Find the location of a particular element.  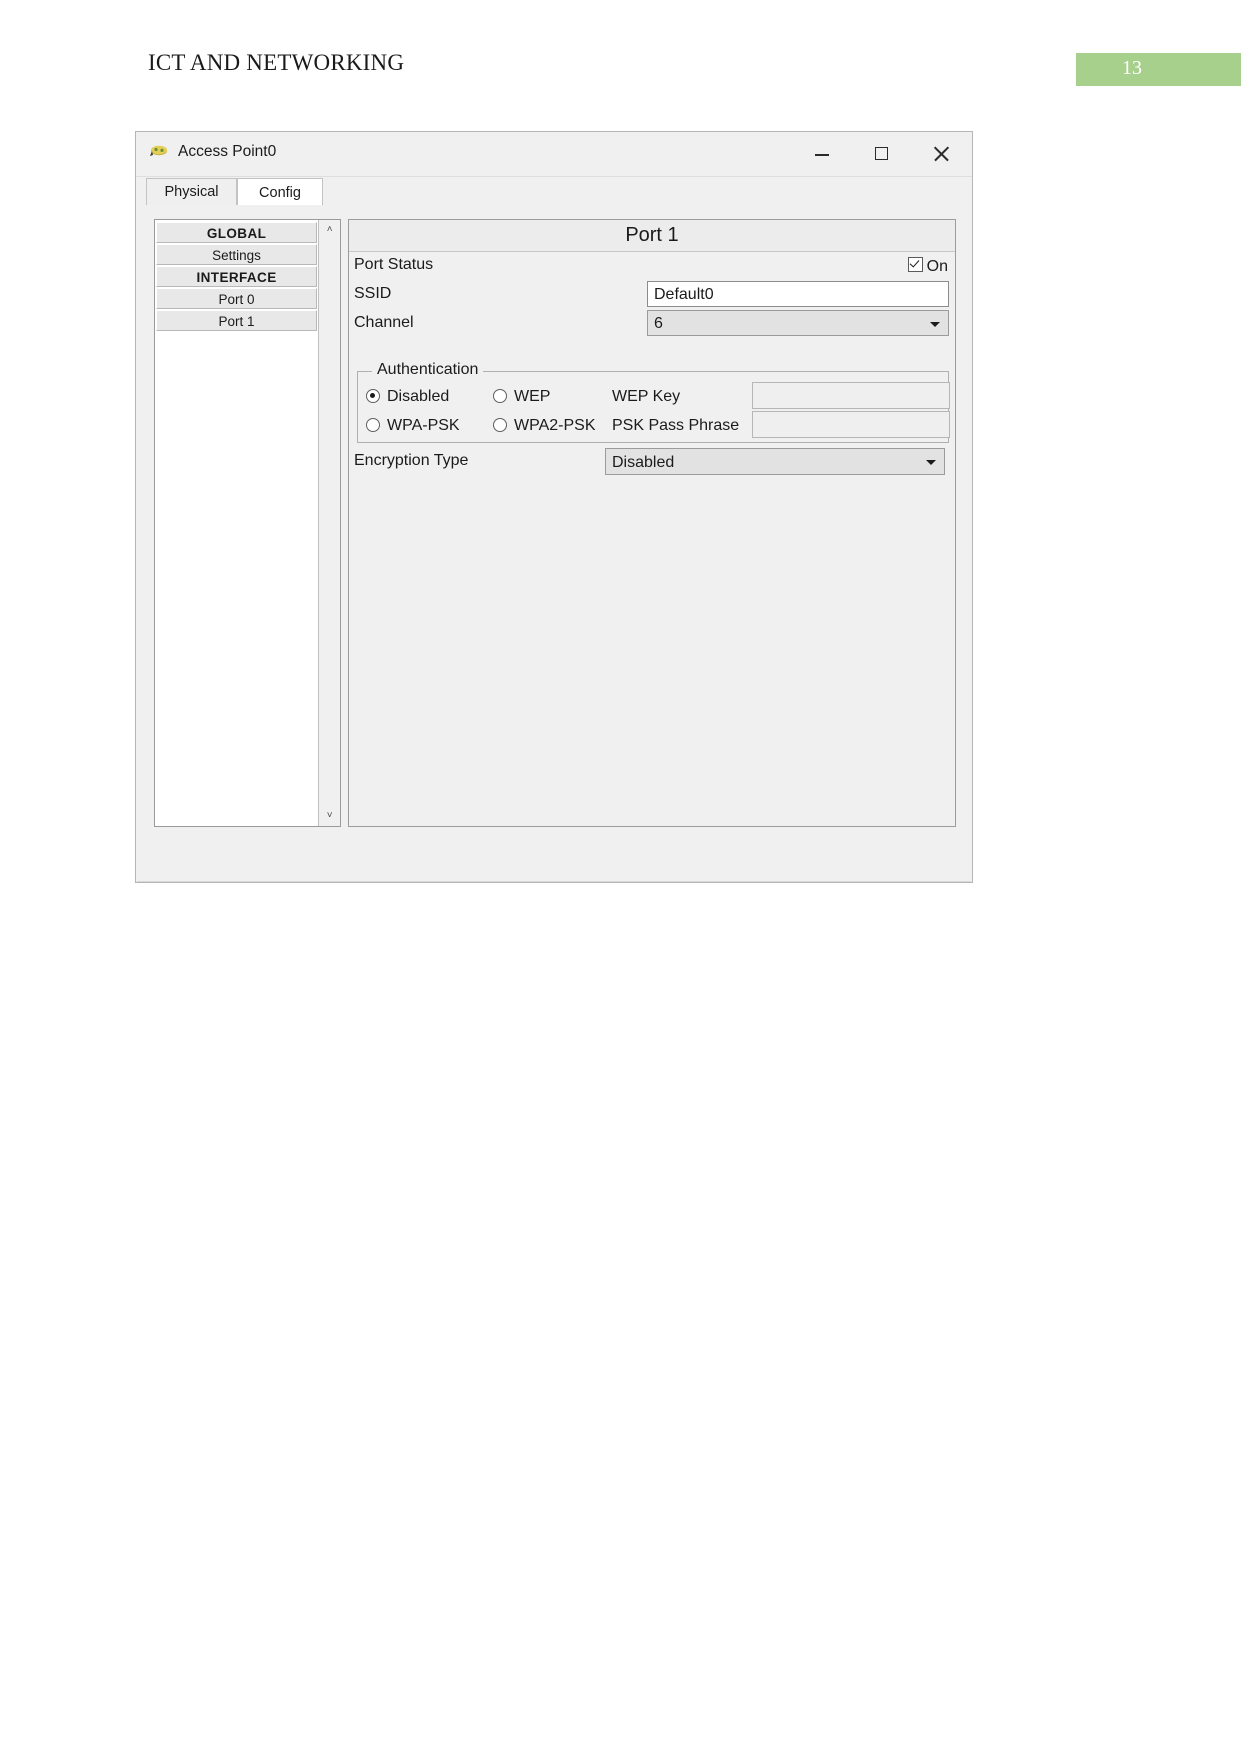

window-footer-divider is located at coordinates (554, 881).